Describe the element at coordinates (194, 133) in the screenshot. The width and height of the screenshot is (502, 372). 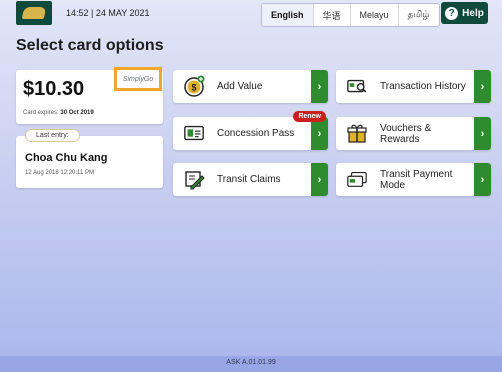
I see `id-card-icon` at that location.